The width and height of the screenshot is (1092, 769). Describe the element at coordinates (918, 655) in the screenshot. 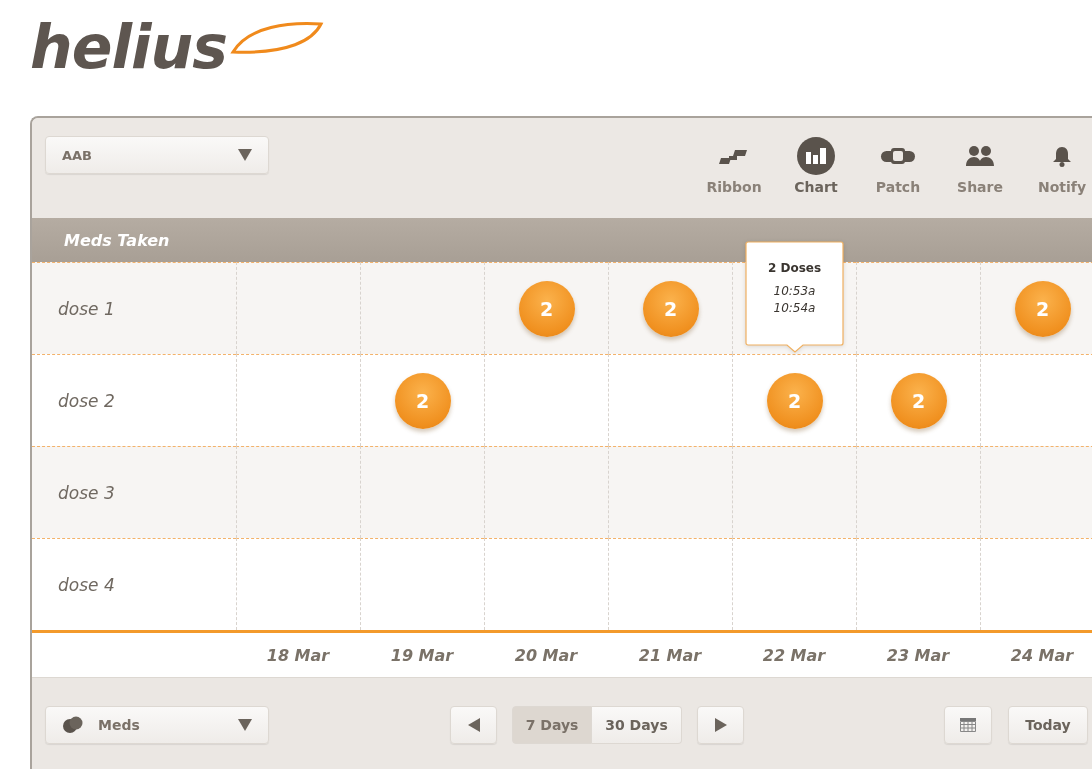

I see `date-label: 23 Mar` at that location.